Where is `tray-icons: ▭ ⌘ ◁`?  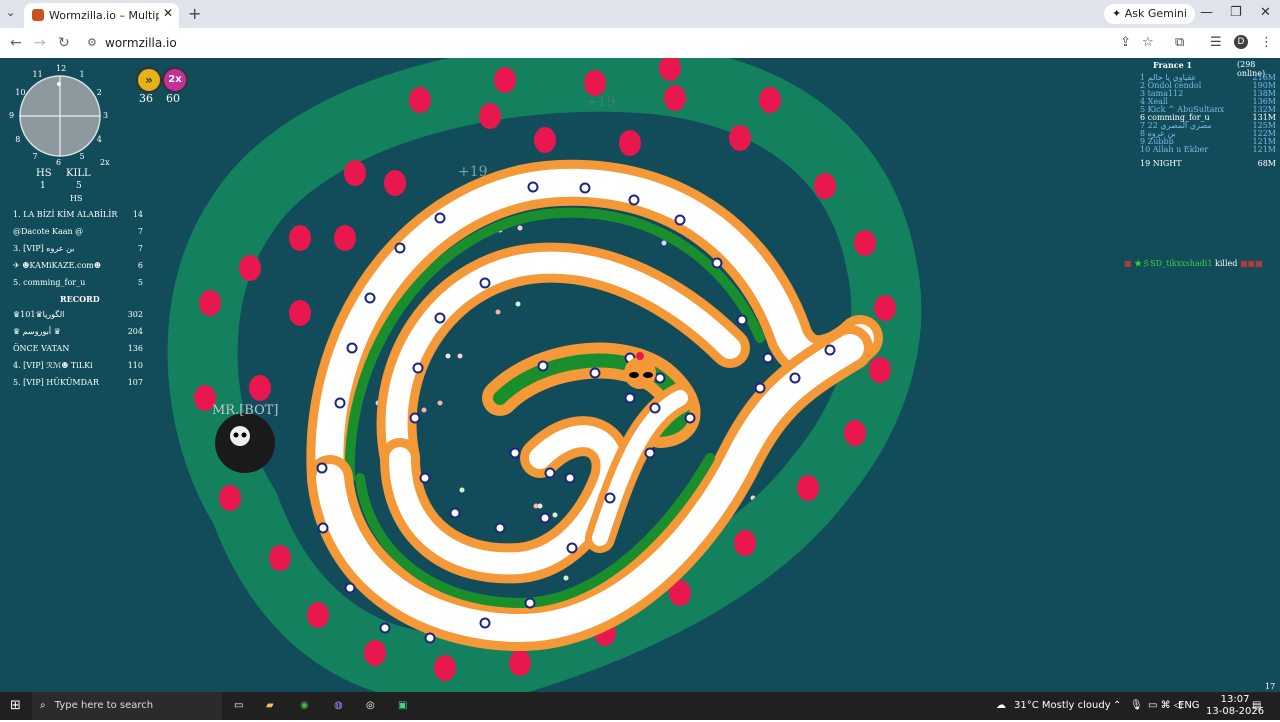 tray-icons: ▭ ⌘ ◁ is located at coordinates (1165, 706).